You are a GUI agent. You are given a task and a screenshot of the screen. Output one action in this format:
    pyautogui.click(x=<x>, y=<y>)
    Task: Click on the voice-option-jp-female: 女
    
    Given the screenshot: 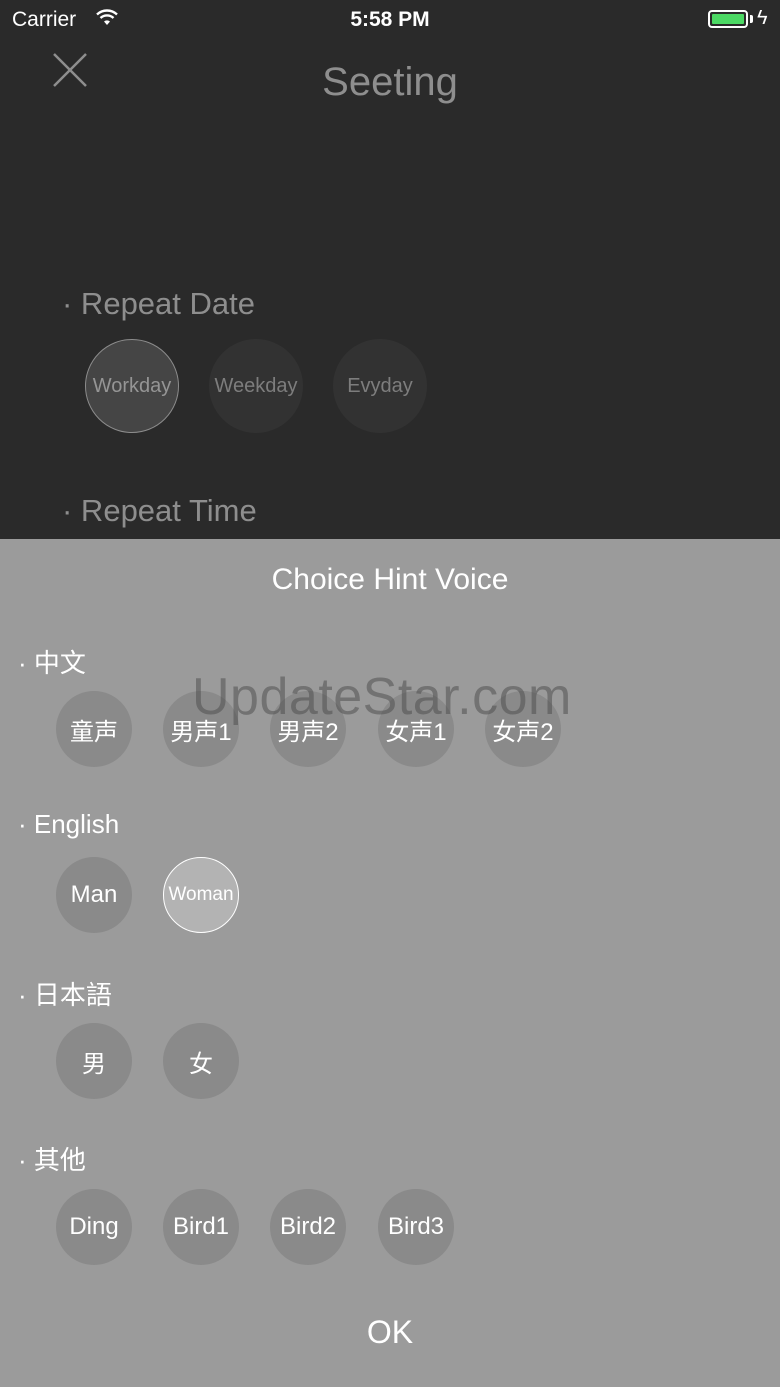 What is the action you would take?
    pyautogui.click(x=201, y=1061)
    